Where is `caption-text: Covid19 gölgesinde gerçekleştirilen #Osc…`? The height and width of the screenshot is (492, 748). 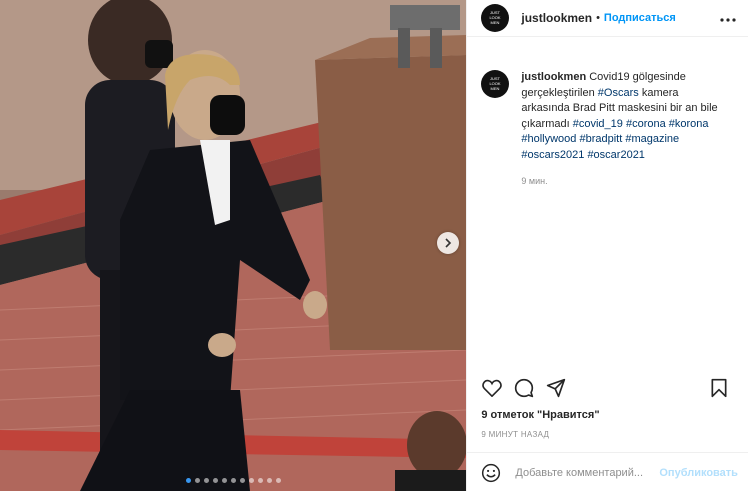 caption-text: Covid19 gölgesinde gerçekleştirilen #Osc… is located at coordinates (619, 116).